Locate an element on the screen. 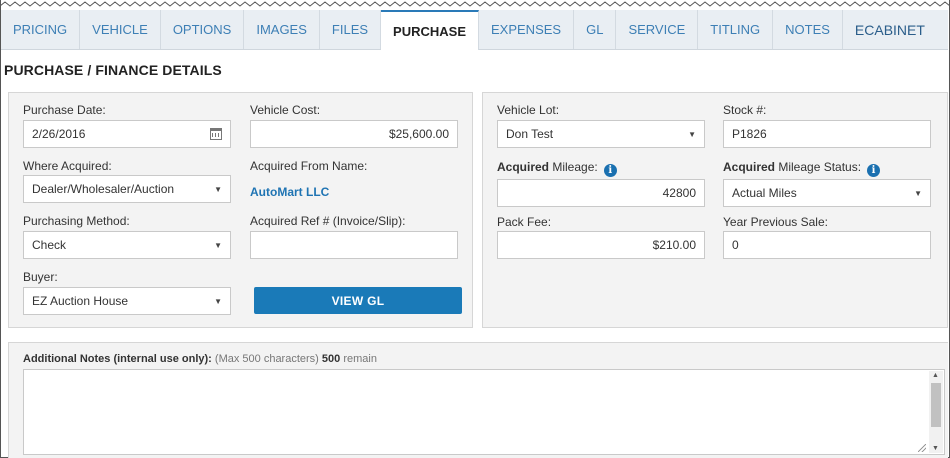 Image resolution: width=950 pixels, height=458 pixels. where-acquired-select: Dealer/Wholesaler/Auction ▼ is located at coordinates (127, 189).